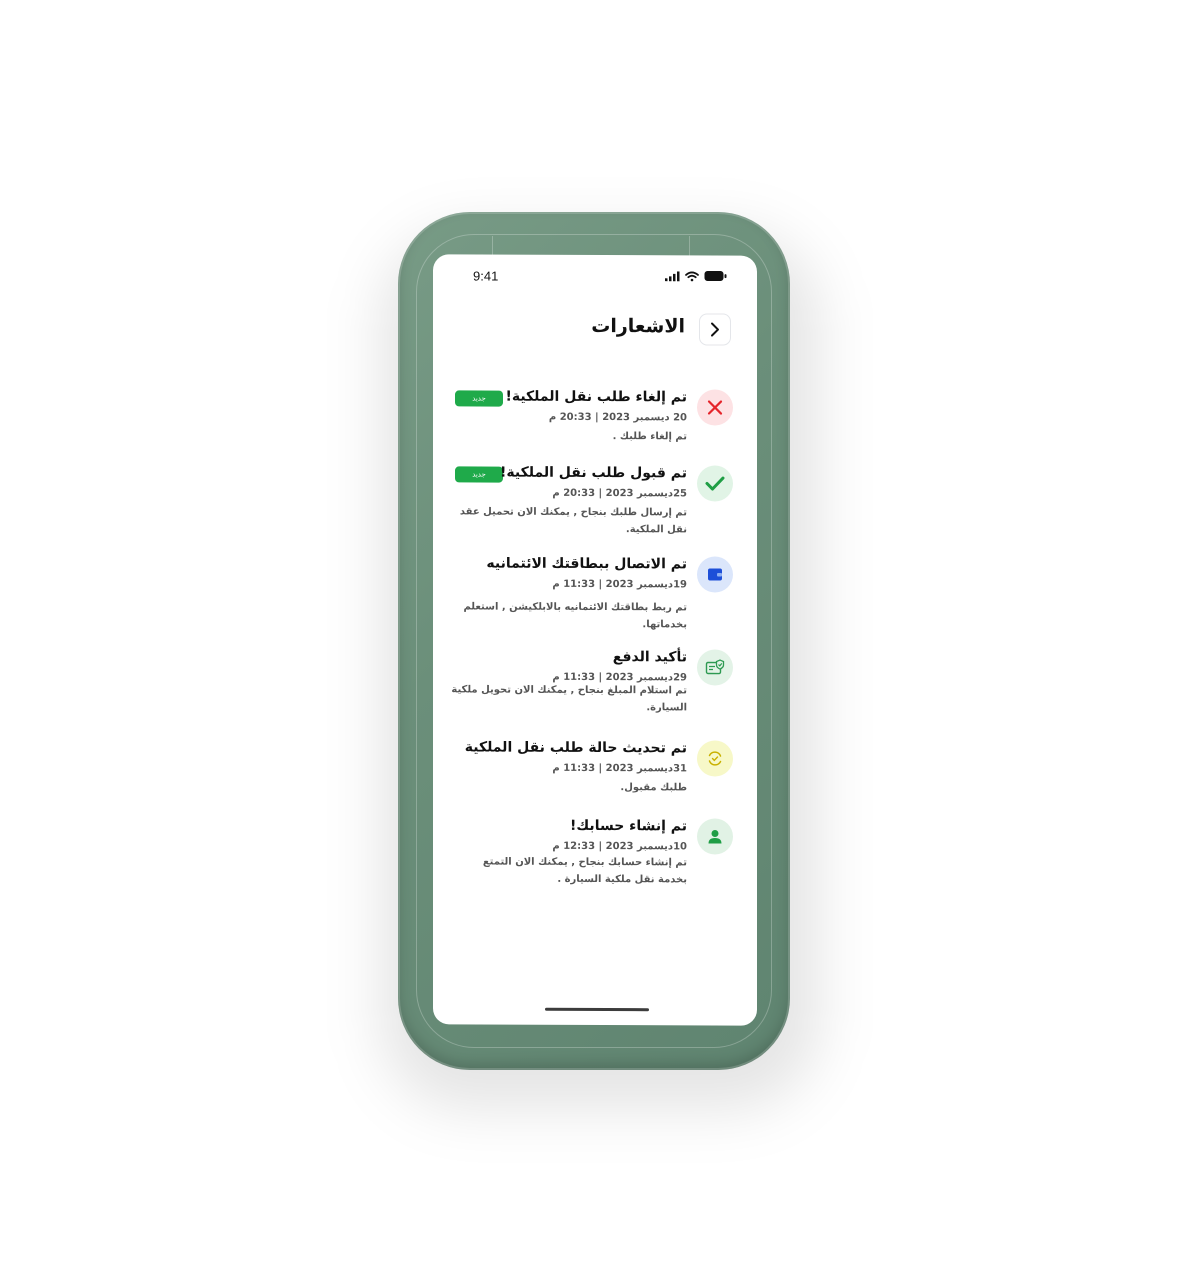 This screenshot has width=1191, height=1280. I want to click on notification-title: تم الاتصال ببطاقتك الائتمانيه, so click(586, 564).